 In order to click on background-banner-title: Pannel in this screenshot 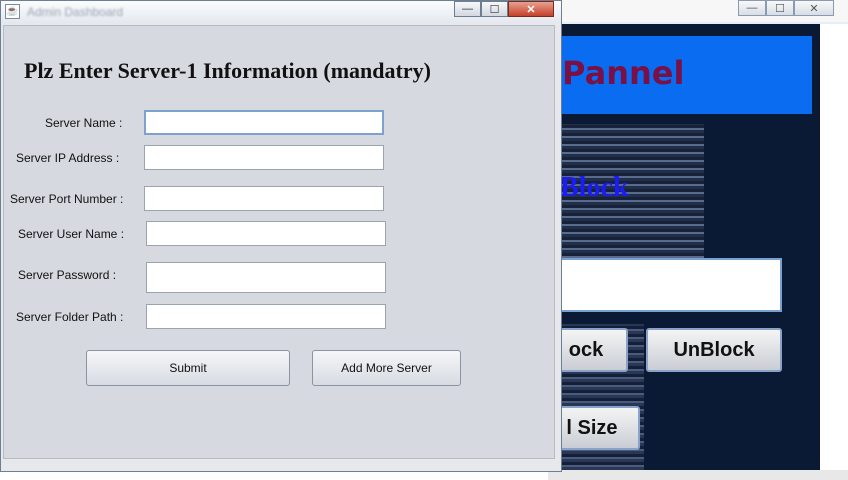, I will do `click(623, 73)`.